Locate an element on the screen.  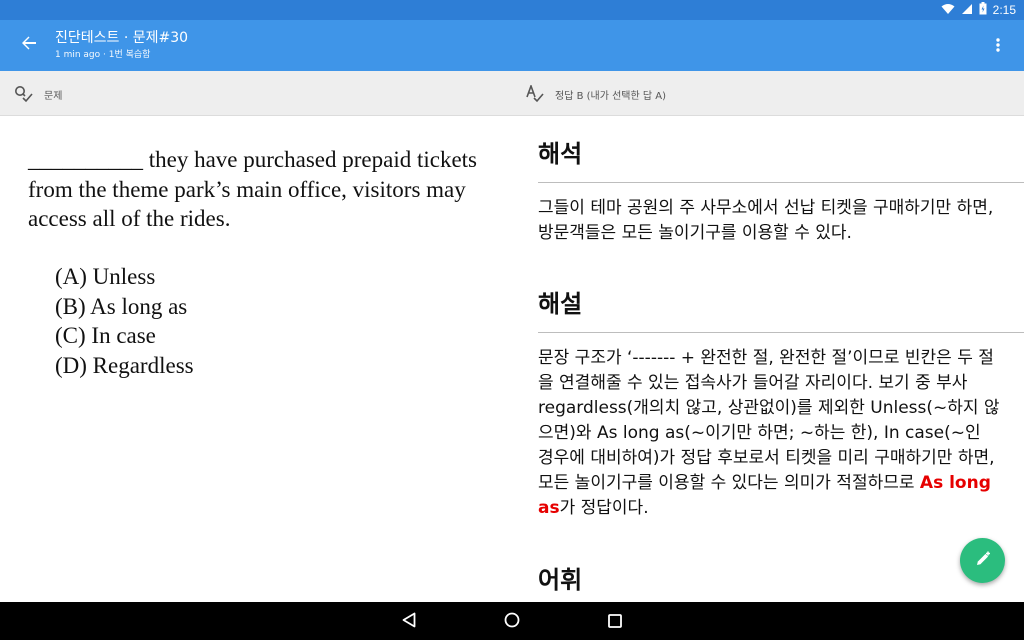
system-nav-bar is located at coordinates (512, 621).